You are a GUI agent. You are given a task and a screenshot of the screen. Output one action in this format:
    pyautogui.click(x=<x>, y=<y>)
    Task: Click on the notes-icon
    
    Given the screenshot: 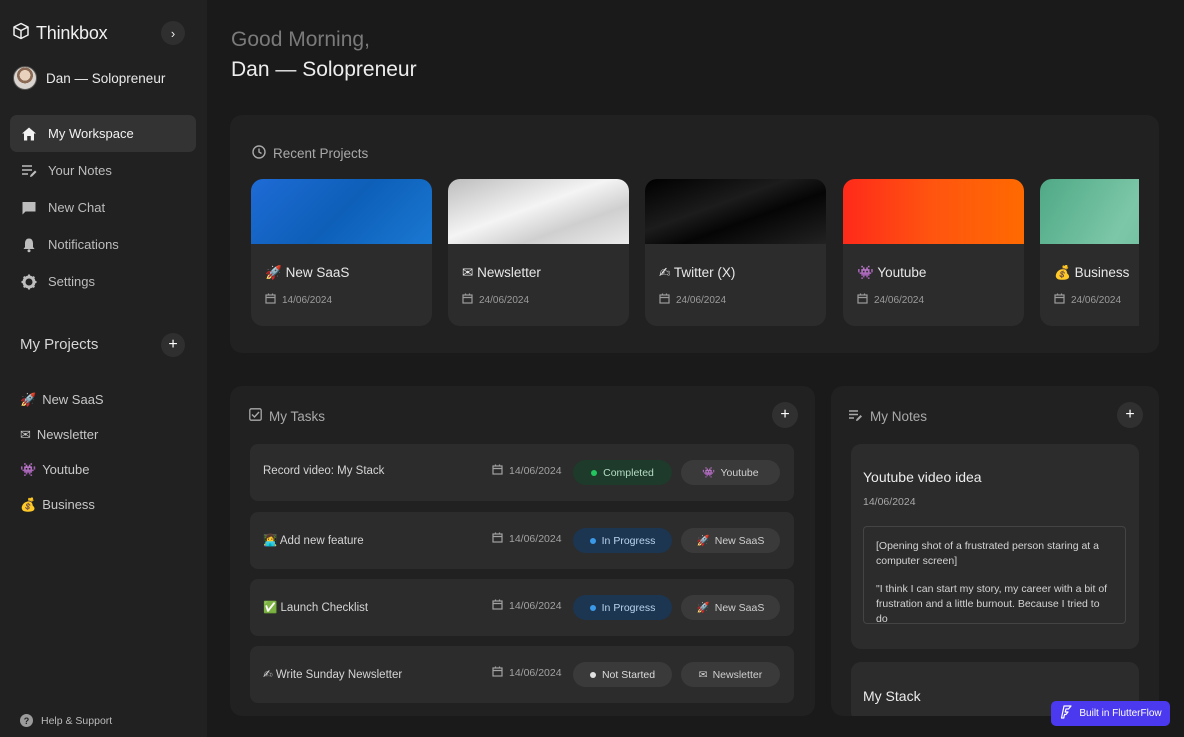 What is the action you would take?
    pyautogui.click(x=29, y=171)
    